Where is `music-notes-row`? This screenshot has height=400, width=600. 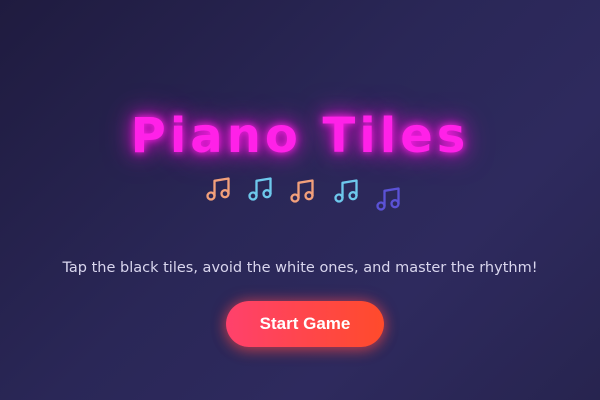
music-notes-row is located at coordinates (305, 196).